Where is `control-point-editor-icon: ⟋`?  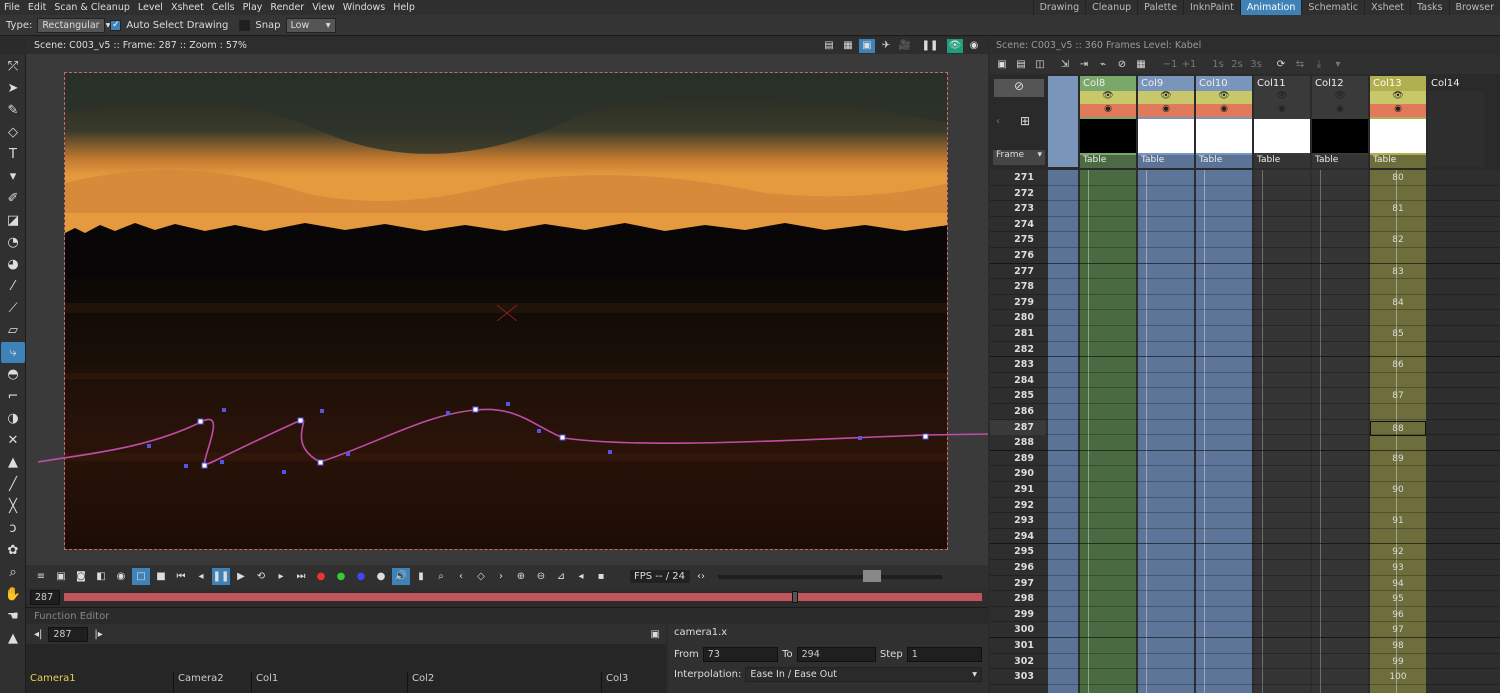
control-point-editor-icon: ⟋ is located at coordinates (13, 308).